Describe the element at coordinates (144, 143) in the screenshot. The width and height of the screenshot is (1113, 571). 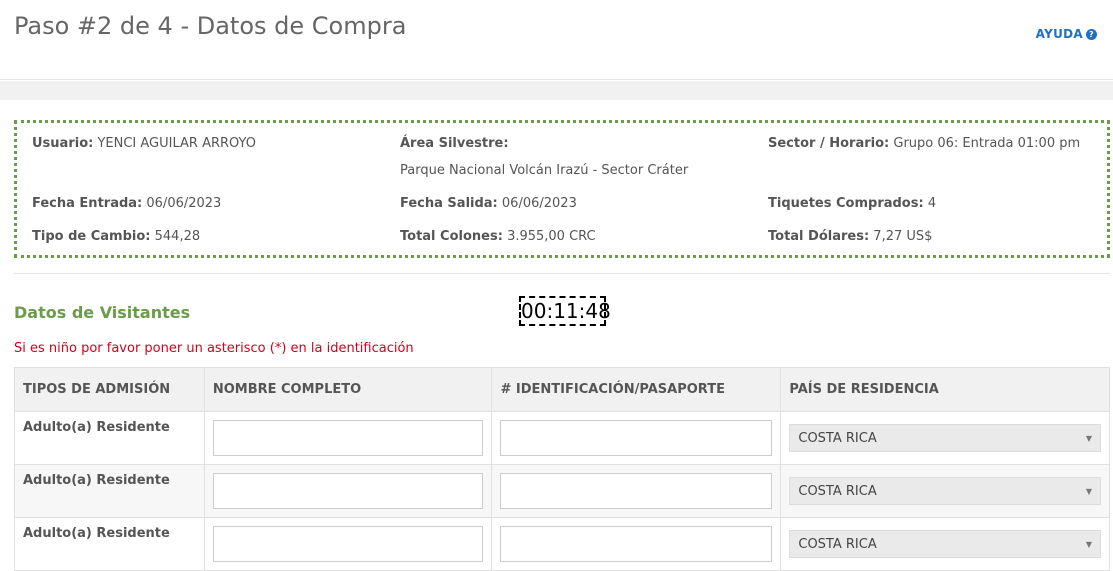
I see `summary-usuario: Usuario: YENCI AGUILAR ARROYO` at that location.